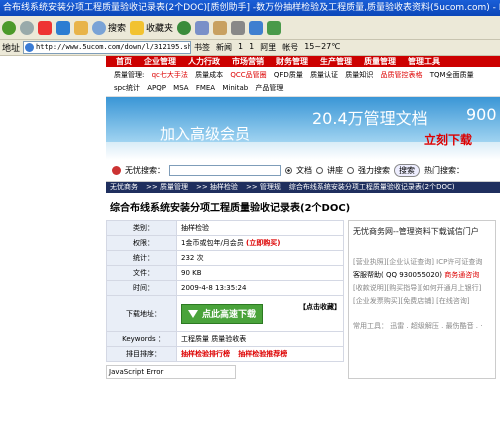 This screenshot has height=430, width=500. Describe the element at coordinates (248, 61) in the screenshot. I see `nav-marketing: 市场营销` at that location.